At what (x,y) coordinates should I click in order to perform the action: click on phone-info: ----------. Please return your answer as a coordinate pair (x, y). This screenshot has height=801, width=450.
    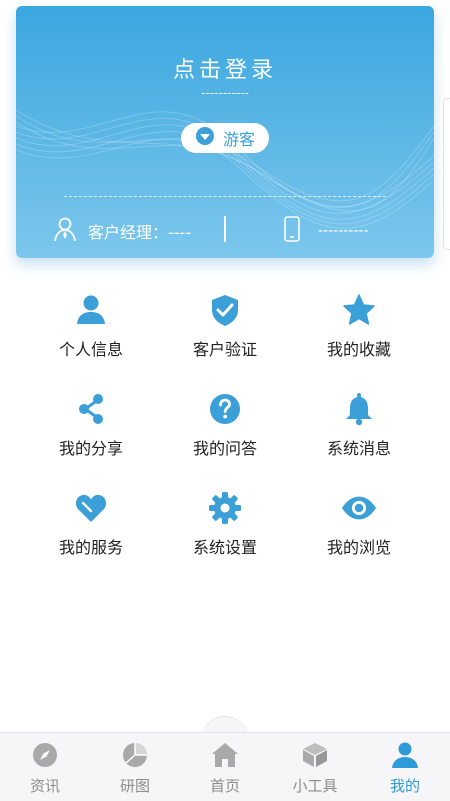
    Looking at the image, I should click on (326, 231).